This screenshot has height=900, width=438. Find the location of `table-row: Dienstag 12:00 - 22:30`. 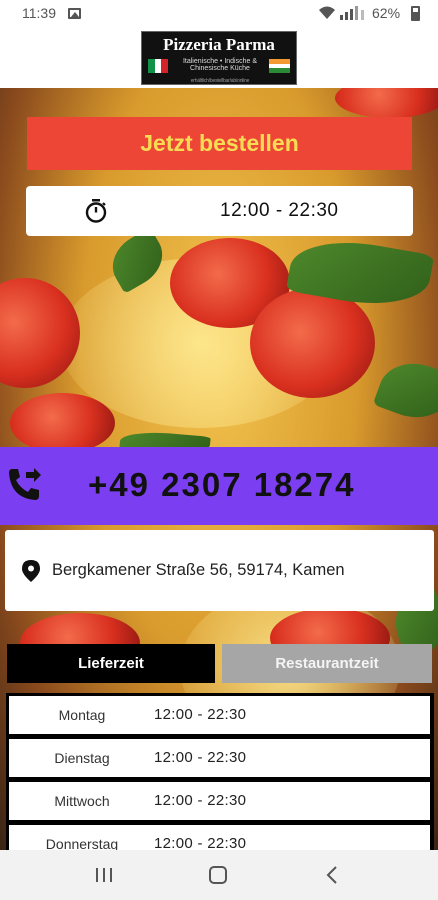

table-row: Dienstag 12:00 - 22:30 is located at coordinates (219, 758).